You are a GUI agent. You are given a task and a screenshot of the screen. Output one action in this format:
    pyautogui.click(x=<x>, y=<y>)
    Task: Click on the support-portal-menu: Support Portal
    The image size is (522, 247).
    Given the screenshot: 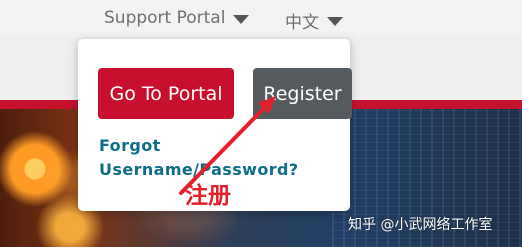 What is the action you would take?
    pyautogui.click(x=177, y=18)
    